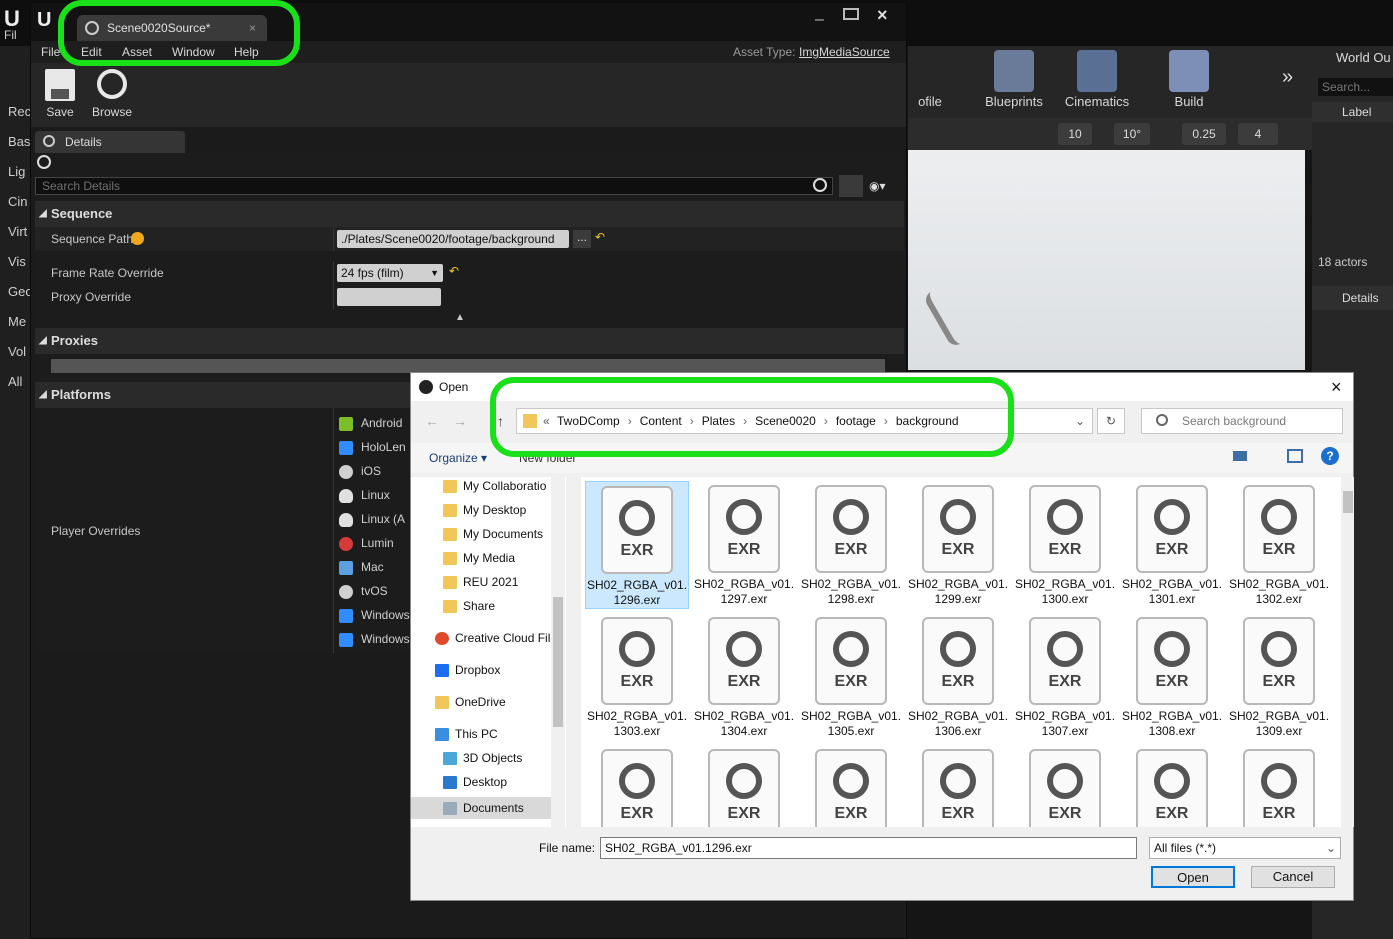 The image size is (1393, 939). Describe the element at coordinates (453, 239) in the screenshot. I see `sequence-path-field: ./Plates/Scene0020/footage/background` at that location.